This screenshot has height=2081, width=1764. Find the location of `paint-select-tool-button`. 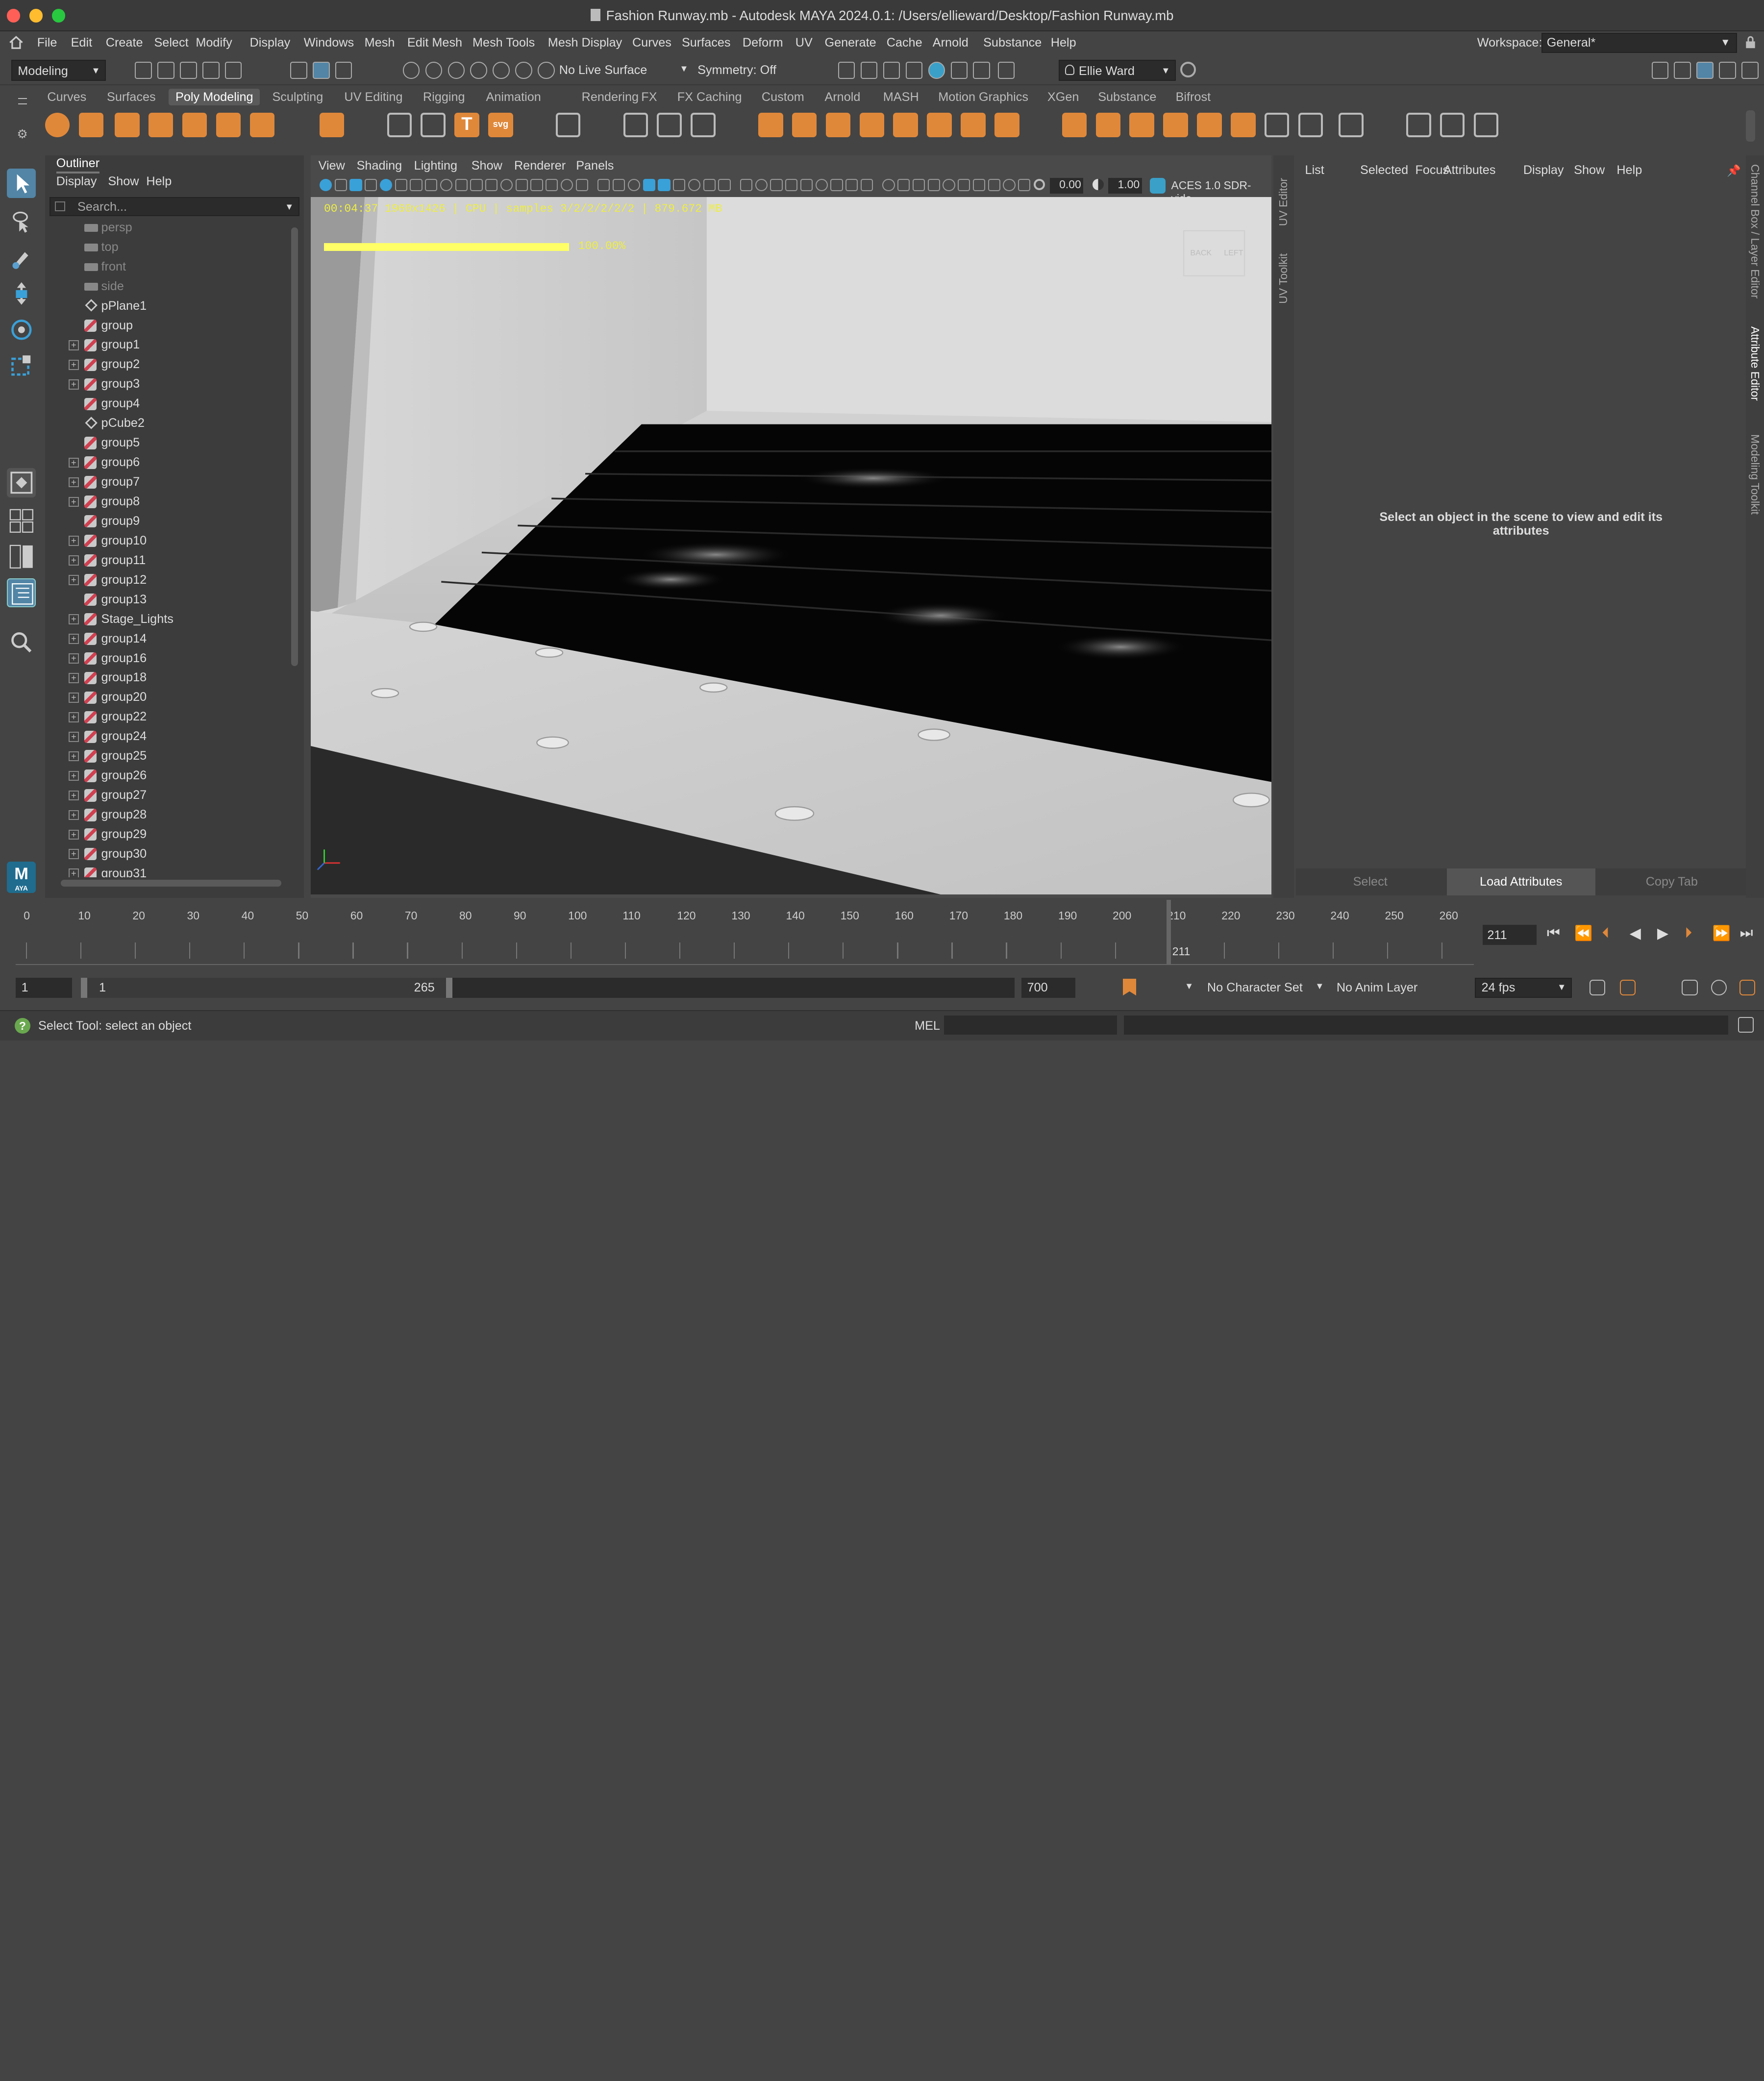

paint-select-tool-button is located at coordinates (21, 258).